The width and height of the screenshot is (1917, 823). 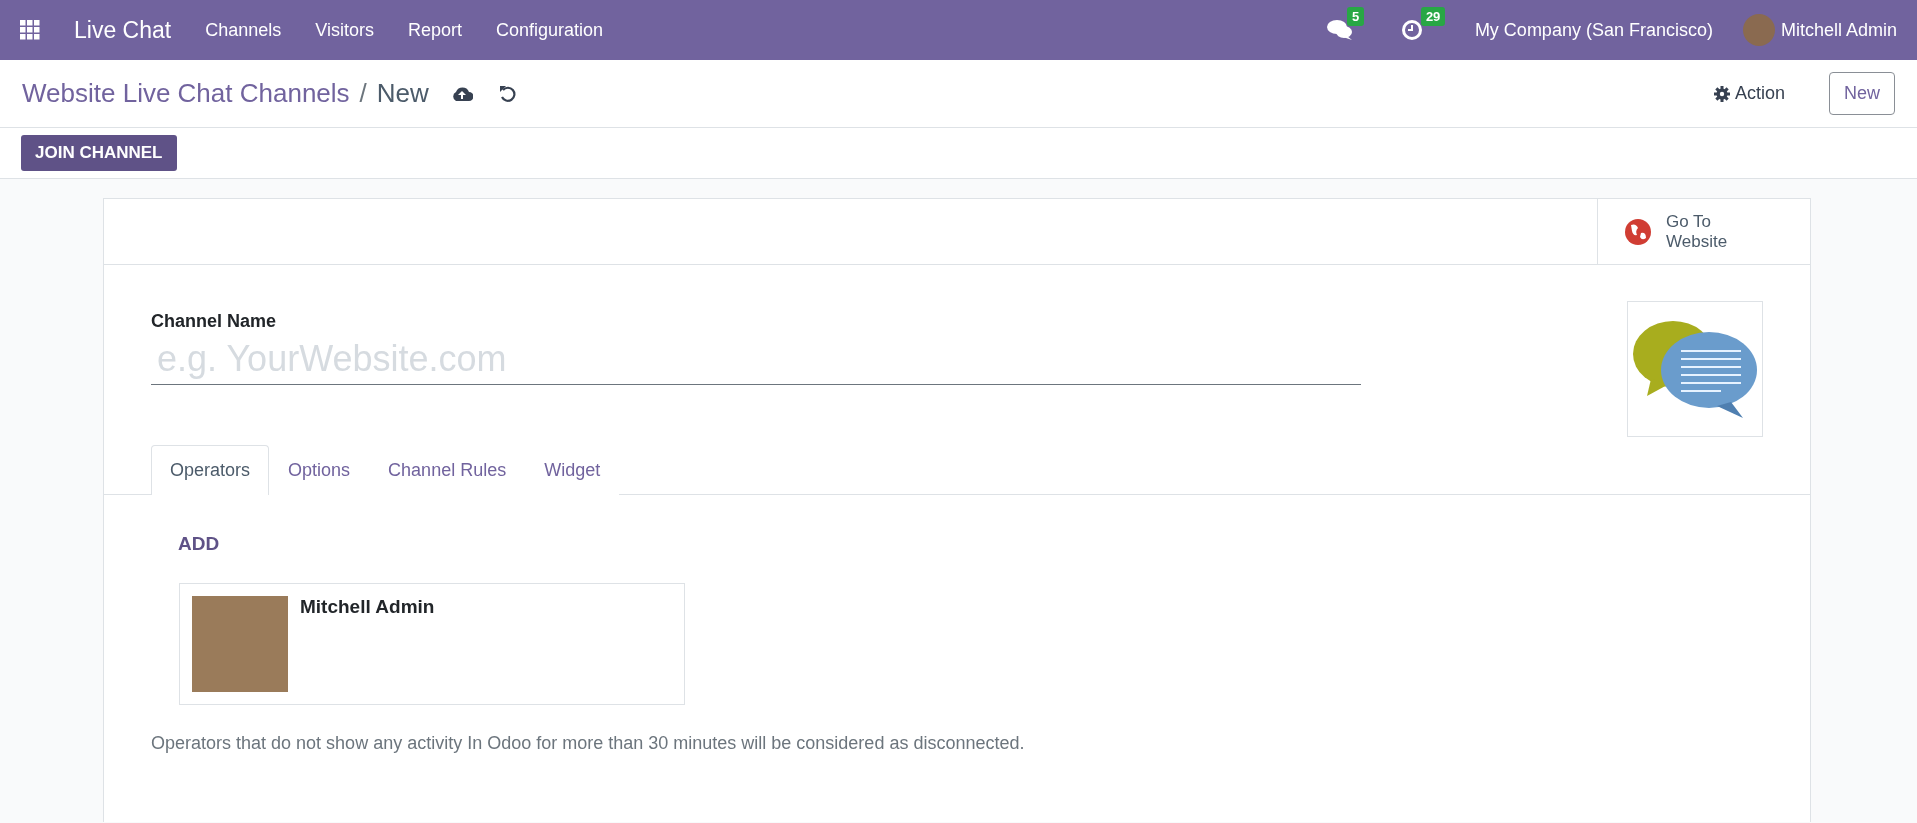 What do you see at coordinates (1862, 93) in the screenshot?
I see `new-button: New` at bounding box center [1862, 93].